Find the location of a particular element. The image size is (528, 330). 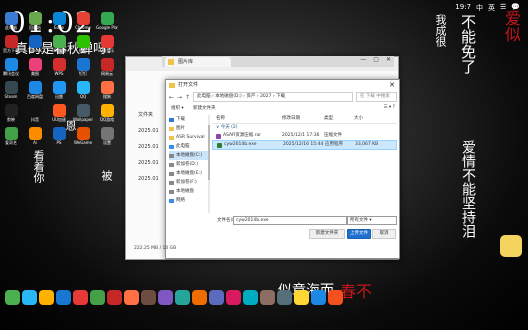

desktop-icon: 搜狗 is located at coordinates (107, 92).